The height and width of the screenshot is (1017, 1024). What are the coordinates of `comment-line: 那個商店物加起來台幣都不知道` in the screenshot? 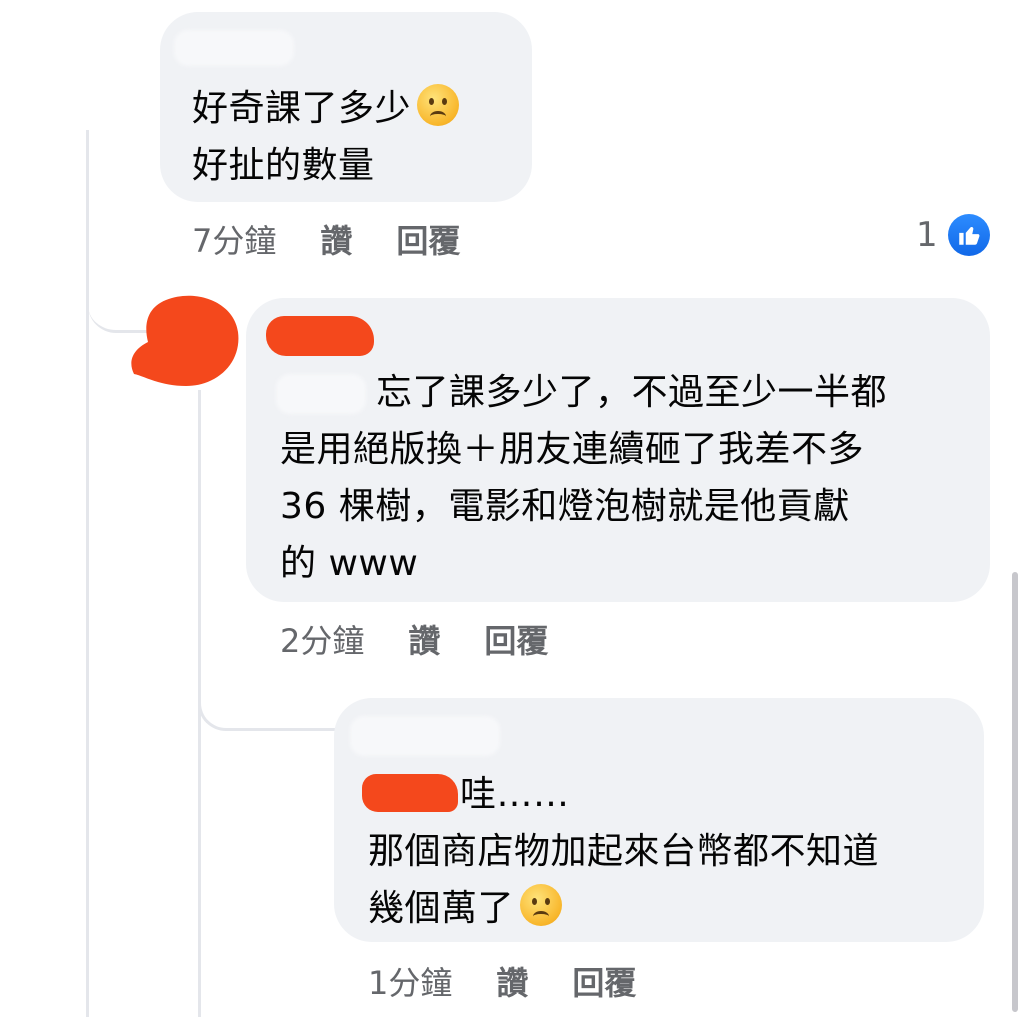 It's located at (624, 851).